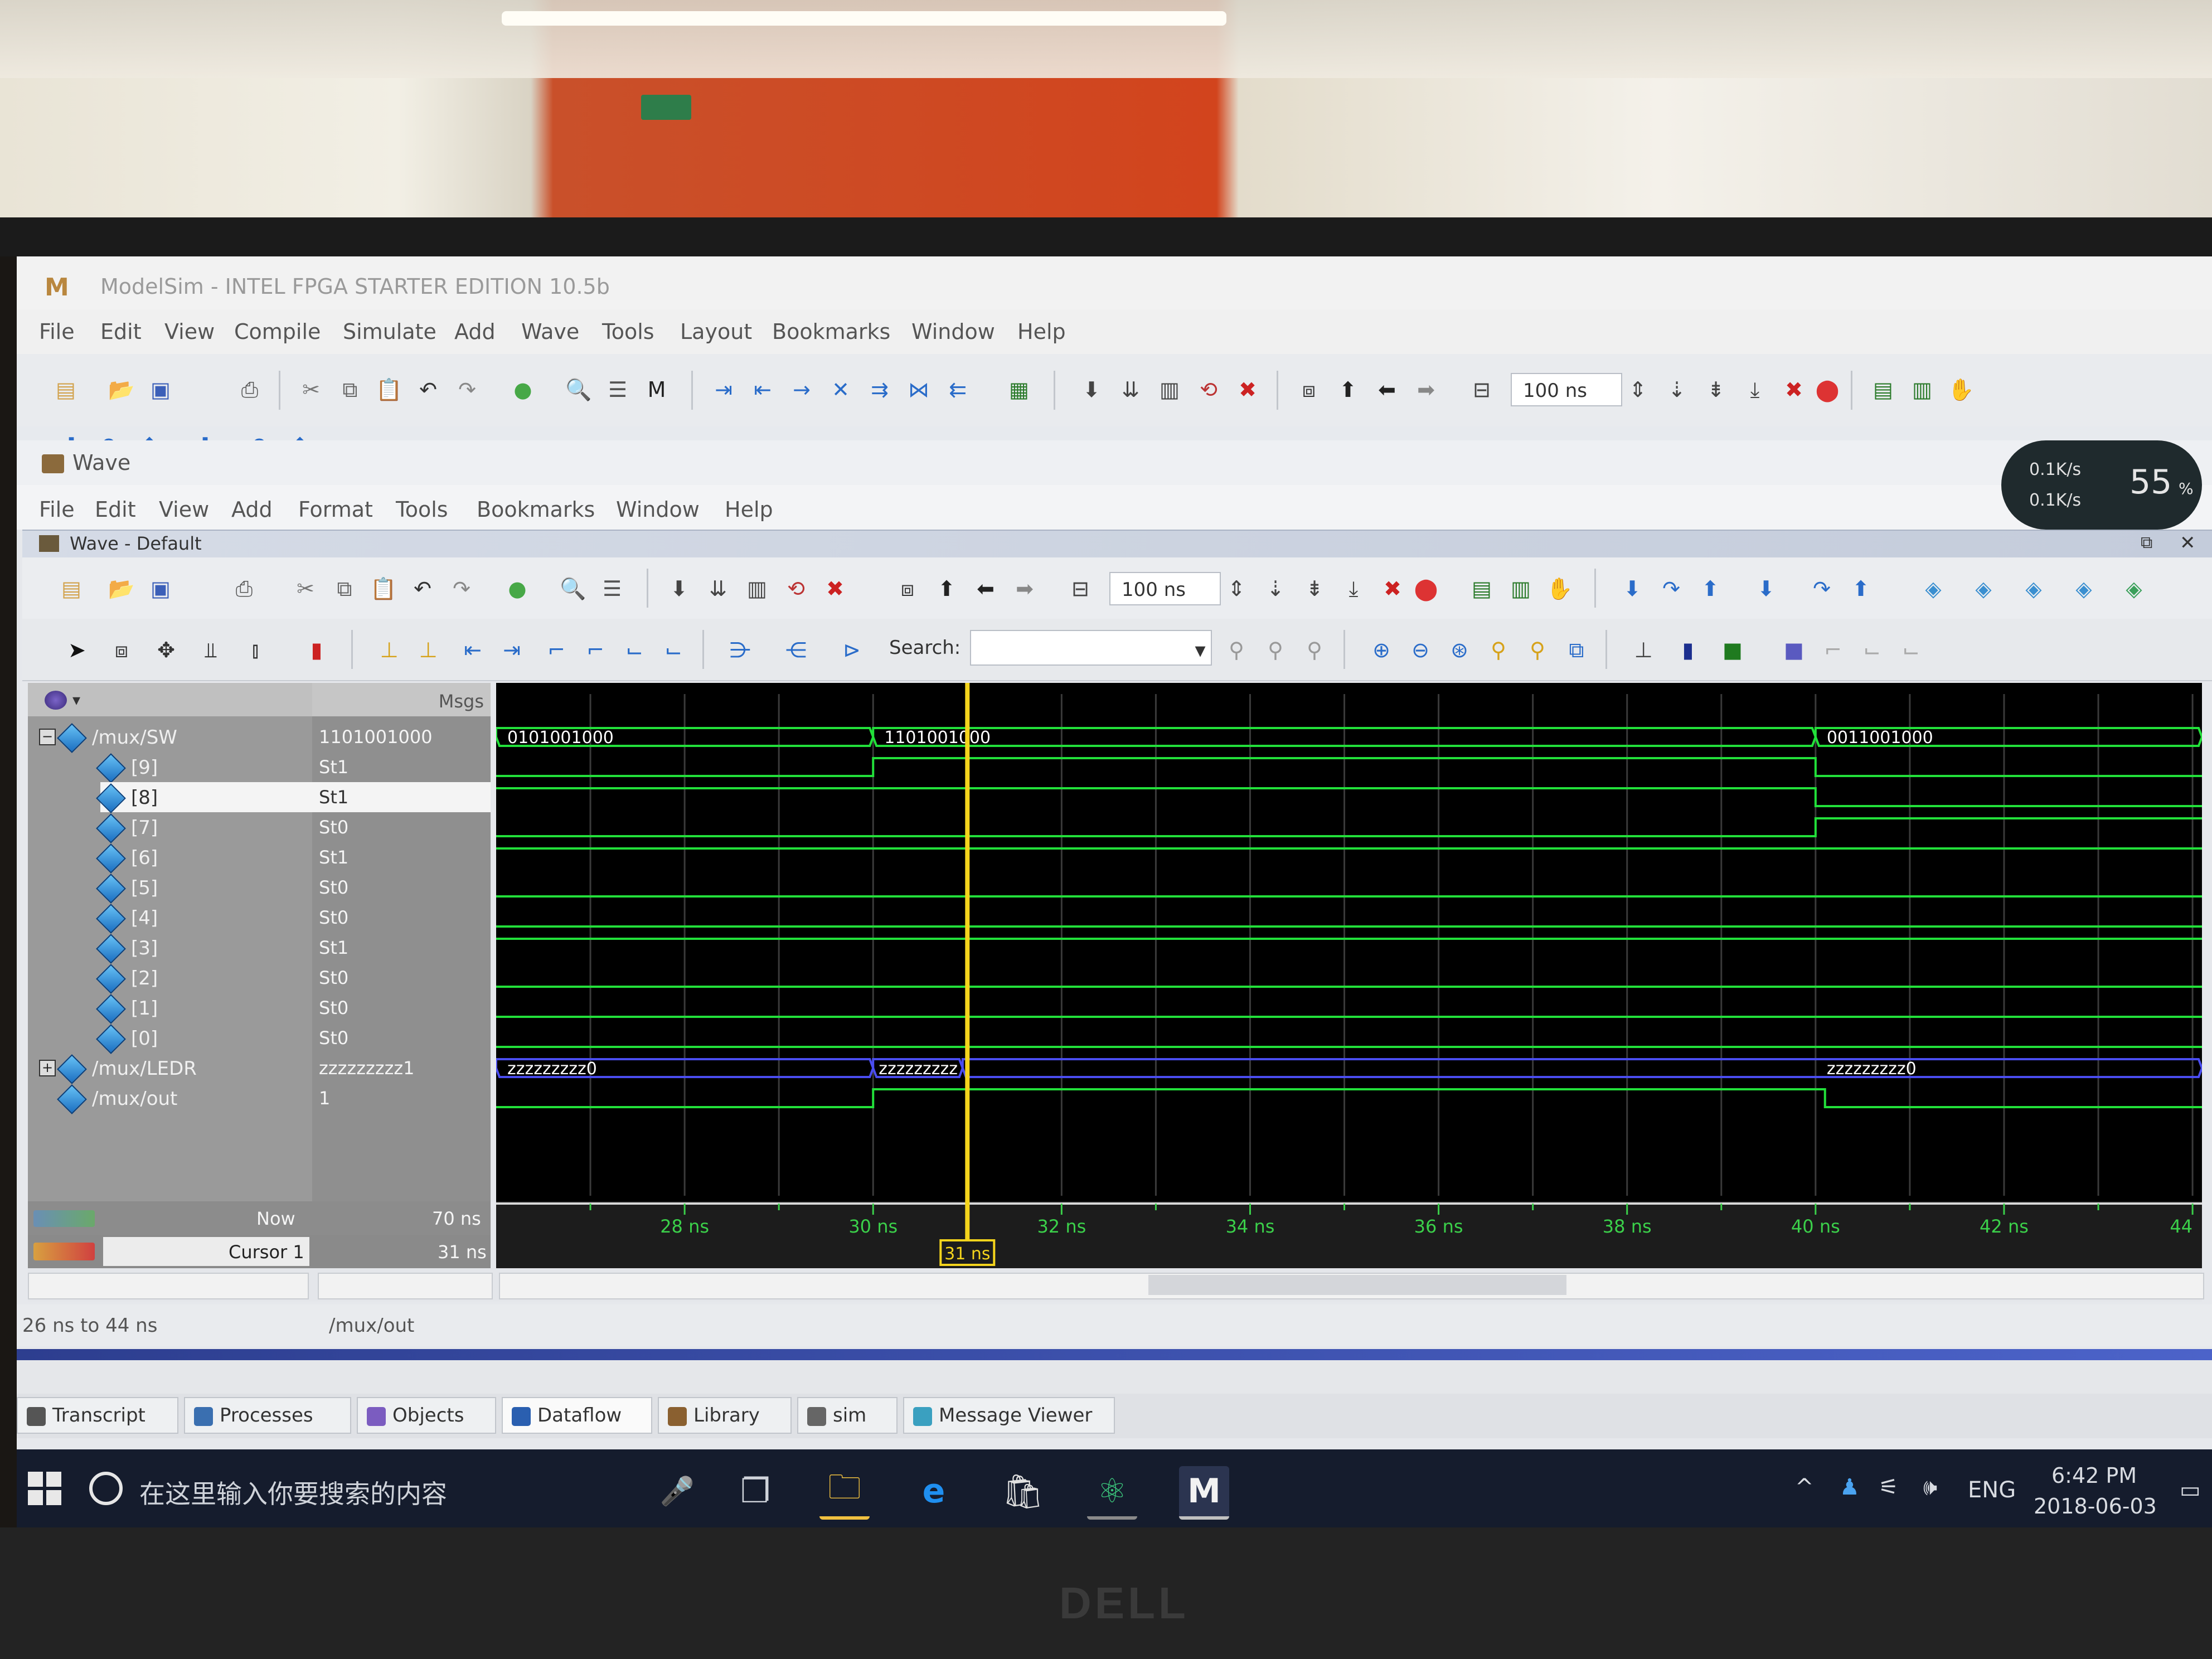  I want to click on edit-mode-icon: ⫫, so click(210, 650).